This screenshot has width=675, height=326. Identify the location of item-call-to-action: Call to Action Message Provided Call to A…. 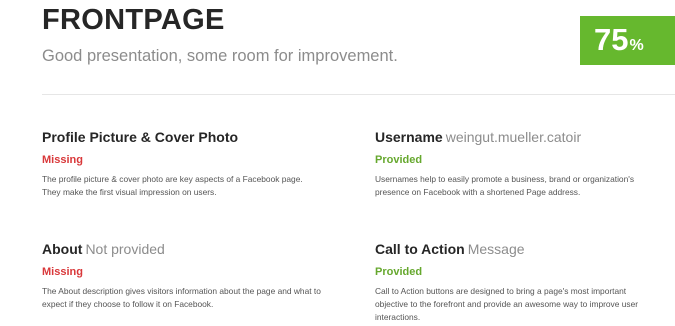
(515, 282).